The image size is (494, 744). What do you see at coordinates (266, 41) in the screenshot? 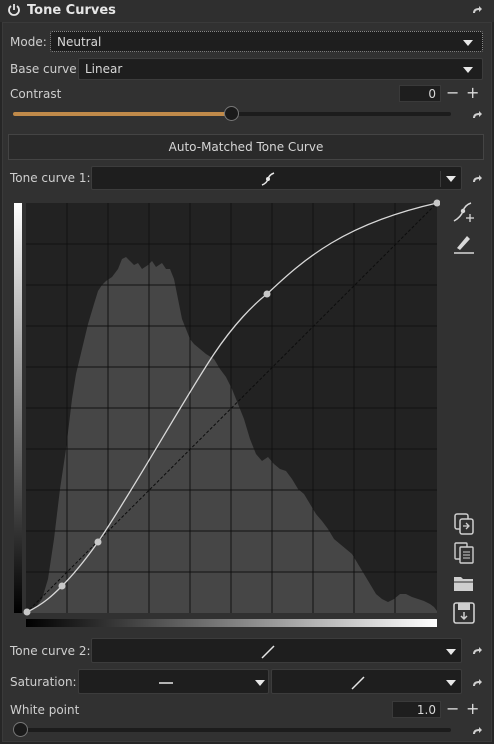
I see `mode-combobox: Neutral` at bounding box center [266, 41].